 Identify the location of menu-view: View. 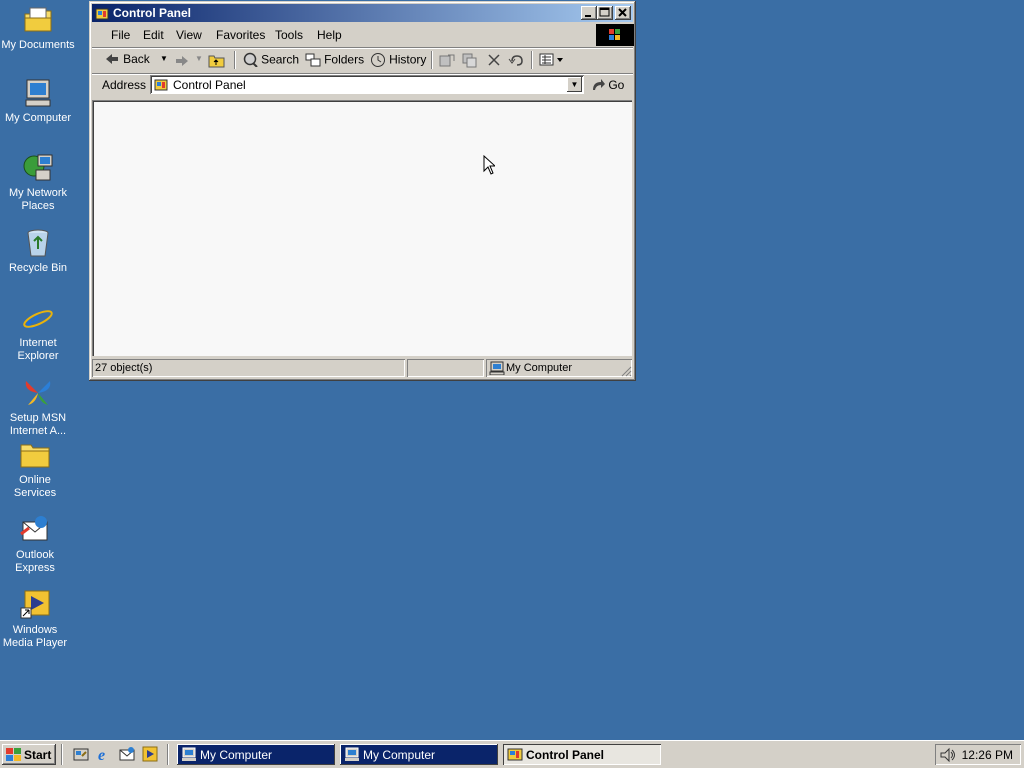
(189, 35).